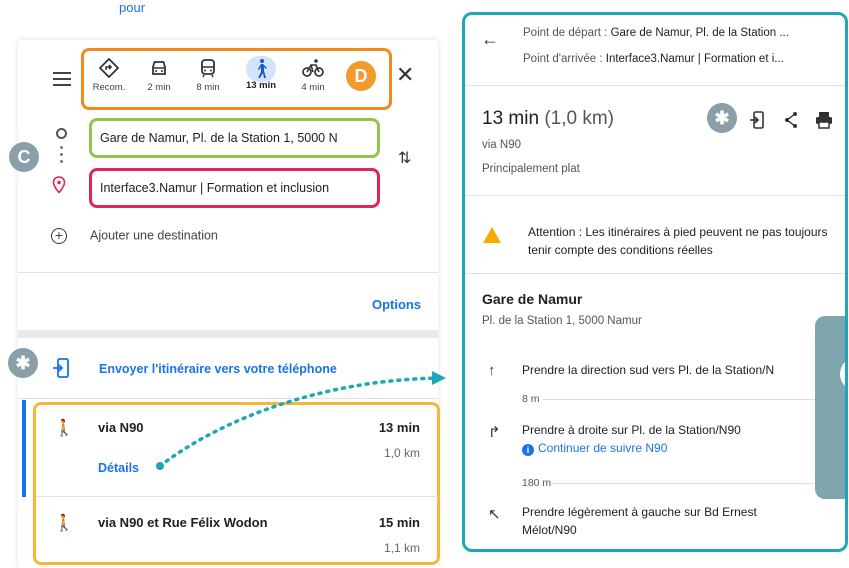 This screenshot has height=568, width=849. Describe the element at coordinates (562, 321) in the screenshot. I see `start-place-address: Pl. de la Station 1, 5000 Namur` at that location.